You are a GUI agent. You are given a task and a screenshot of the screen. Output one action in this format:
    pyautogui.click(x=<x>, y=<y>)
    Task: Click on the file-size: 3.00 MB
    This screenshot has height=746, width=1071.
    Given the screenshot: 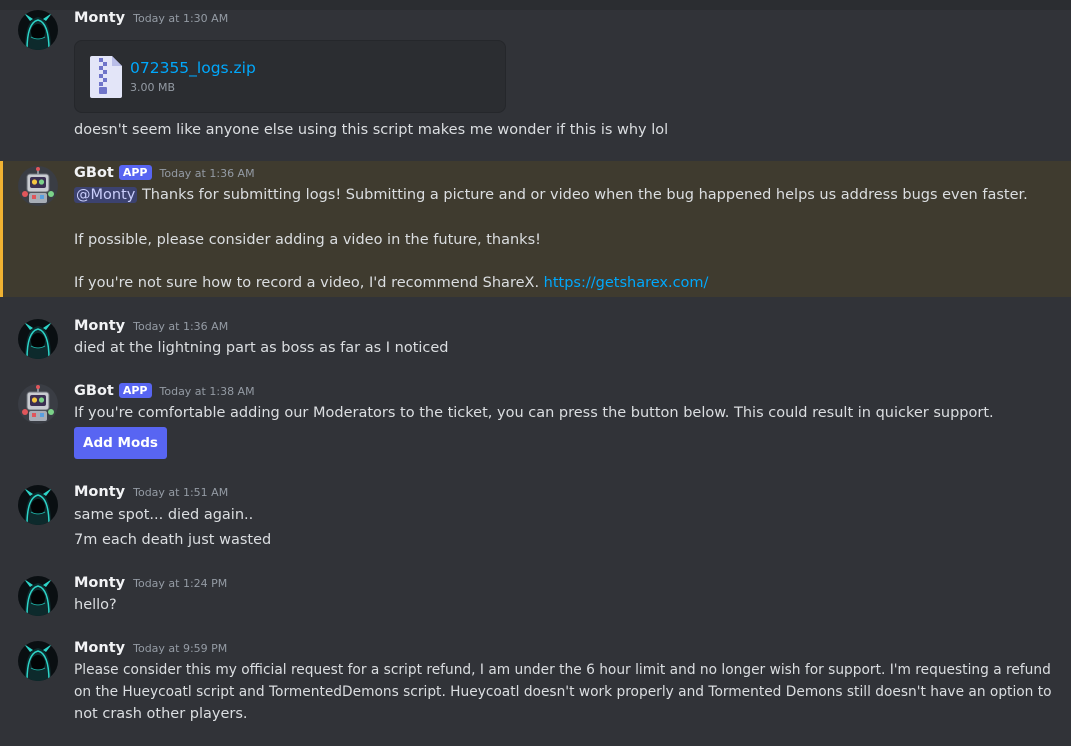 What is the action you would take?
    pyautogui.click(x=153, y=87)
    